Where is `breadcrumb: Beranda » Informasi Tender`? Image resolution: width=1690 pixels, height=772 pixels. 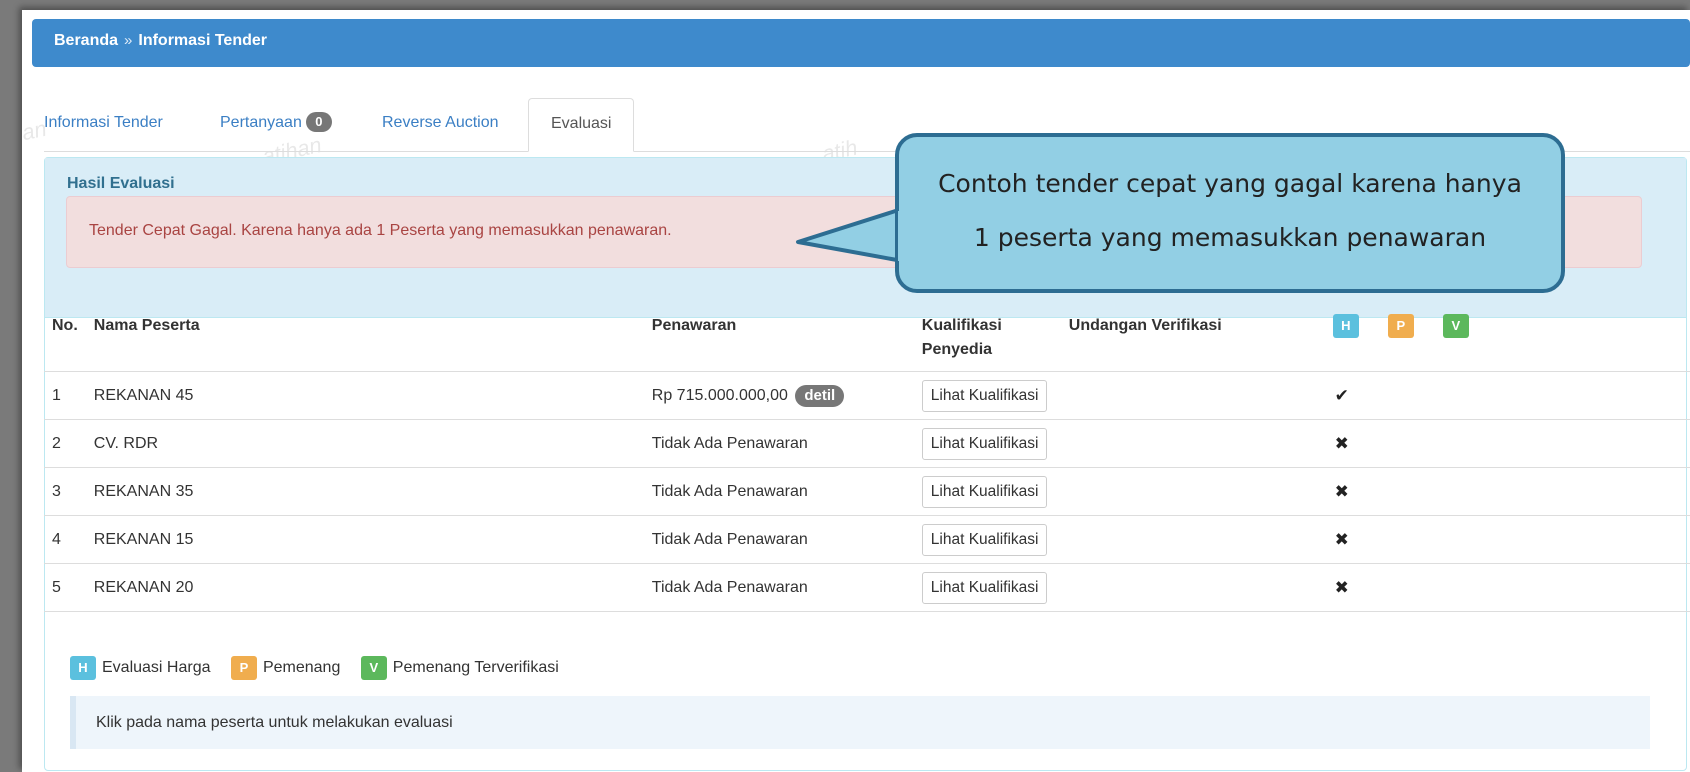
breadcrumb: Beranda » Informasi Tender is located at coordinates (861, 43).